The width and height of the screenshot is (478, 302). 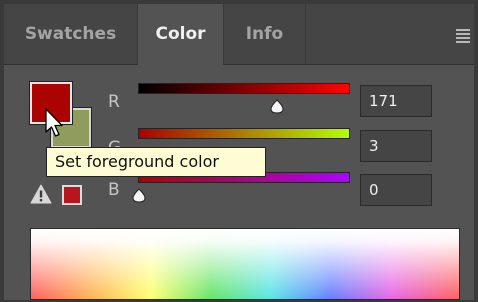 I want to click on tab-info: Info, so click(x=265, y=34).